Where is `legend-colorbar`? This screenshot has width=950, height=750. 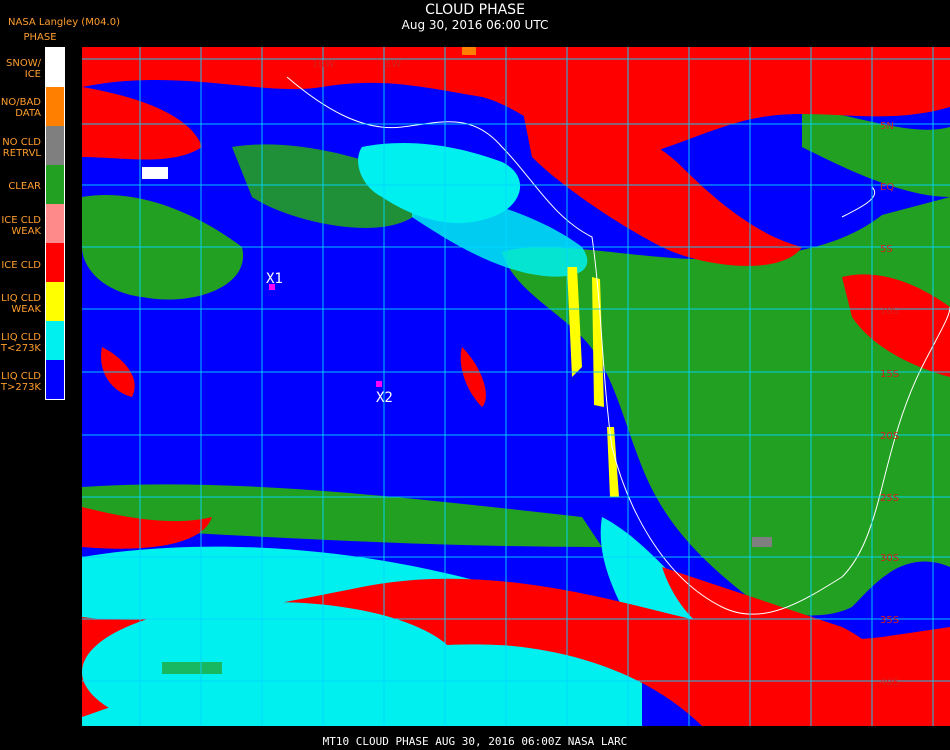 legend-colorbar is located at coordinates (55, 223).